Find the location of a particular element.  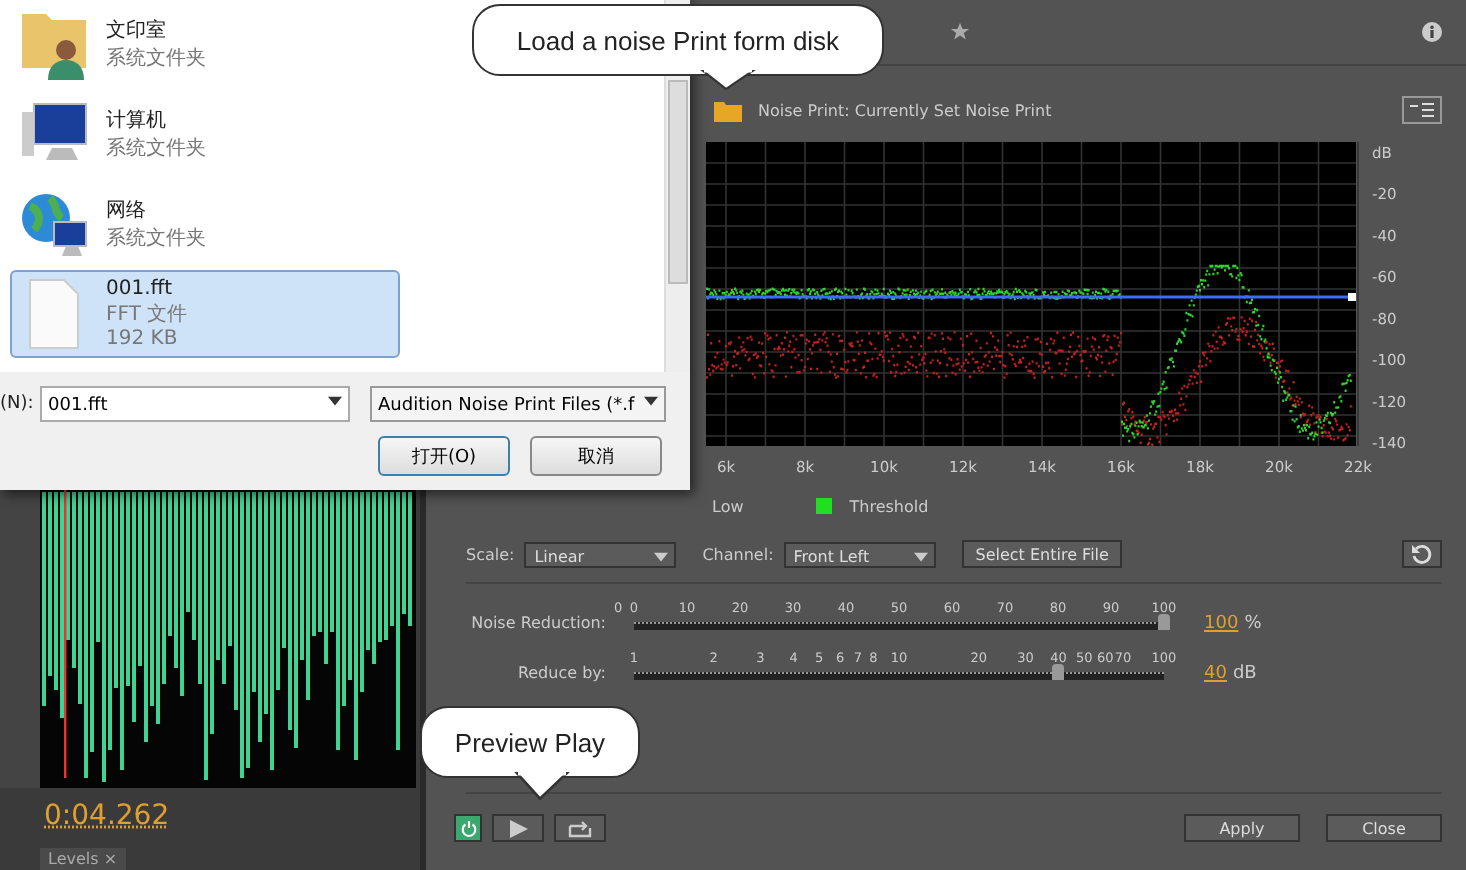

reset-icon is located at coordinates (1422, 554).